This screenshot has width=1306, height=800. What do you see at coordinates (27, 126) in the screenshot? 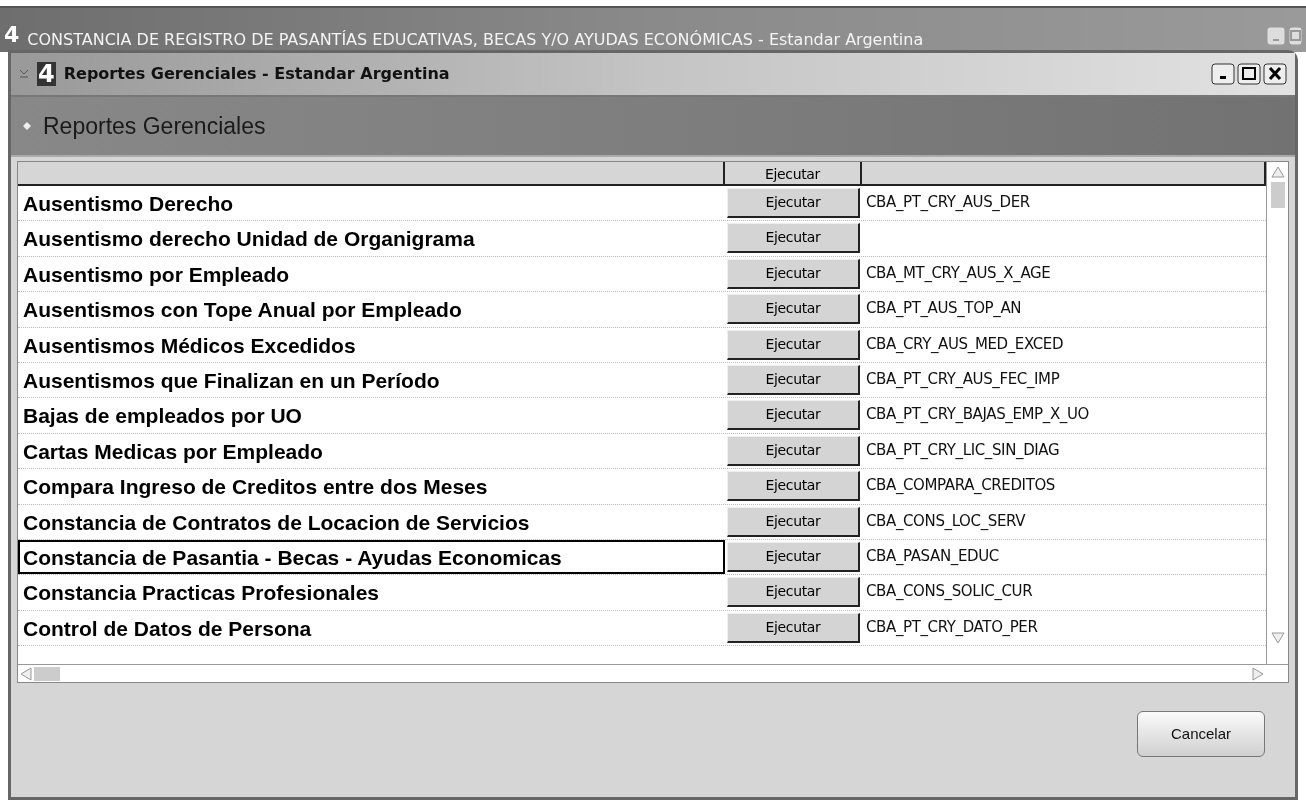
I see `diamond-icon` at bounding box center [27, 126].